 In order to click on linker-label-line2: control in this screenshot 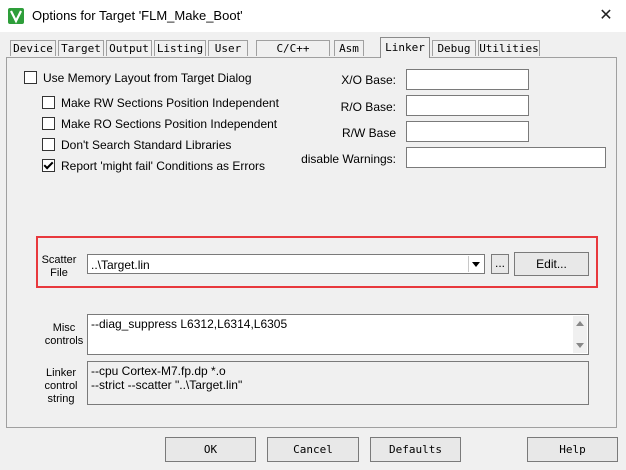, I will do `click(61, 386)`.